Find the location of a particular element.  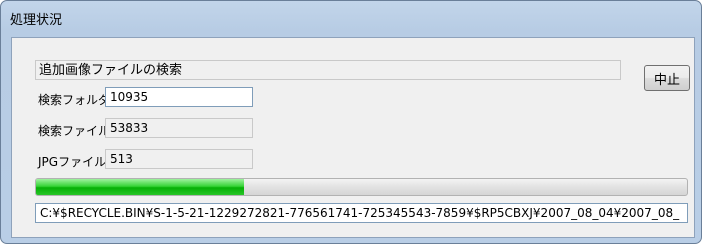

searched-files-count: 53833 is located at coordinates (179, 128).